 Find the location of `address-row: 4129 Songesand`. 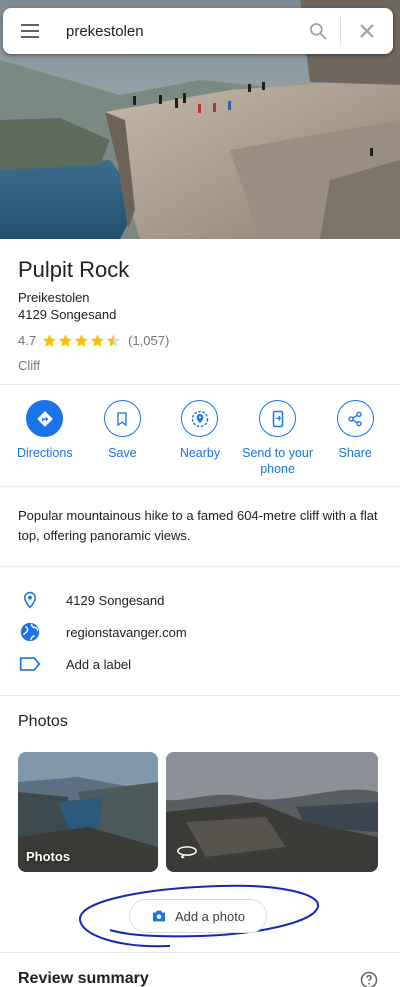

address-row: 4129 Songesand is located at coordinates (200, 600).